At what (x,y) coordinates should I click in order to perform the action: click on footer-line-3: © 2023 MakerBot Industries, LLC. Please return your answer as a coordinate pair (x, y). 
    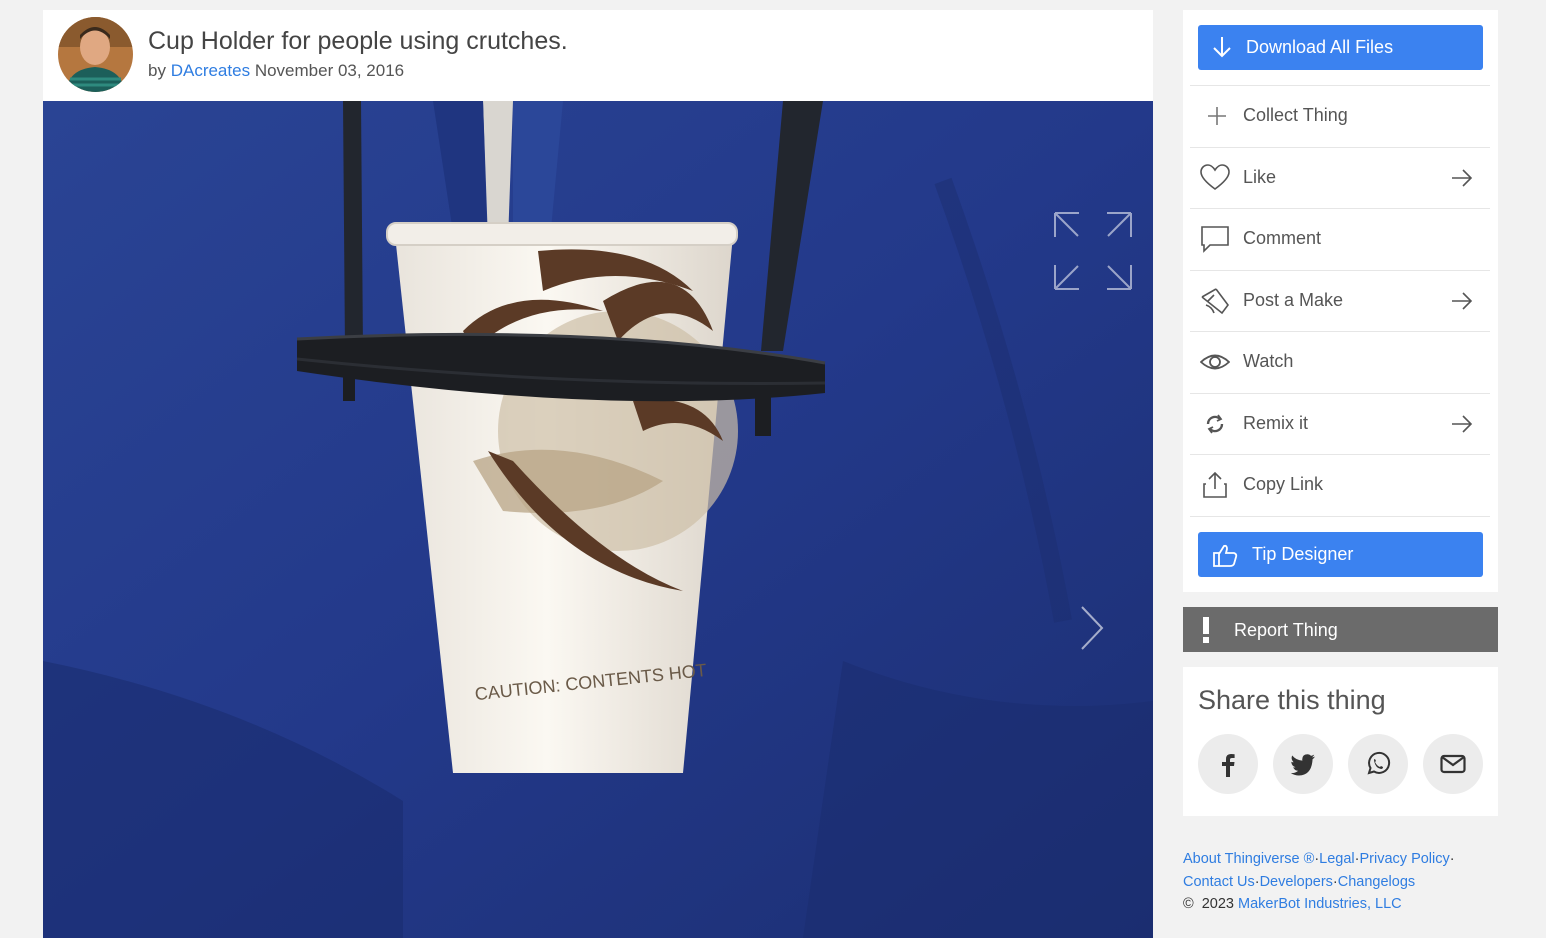
    Looking at the image, I should click on (1343, 904).